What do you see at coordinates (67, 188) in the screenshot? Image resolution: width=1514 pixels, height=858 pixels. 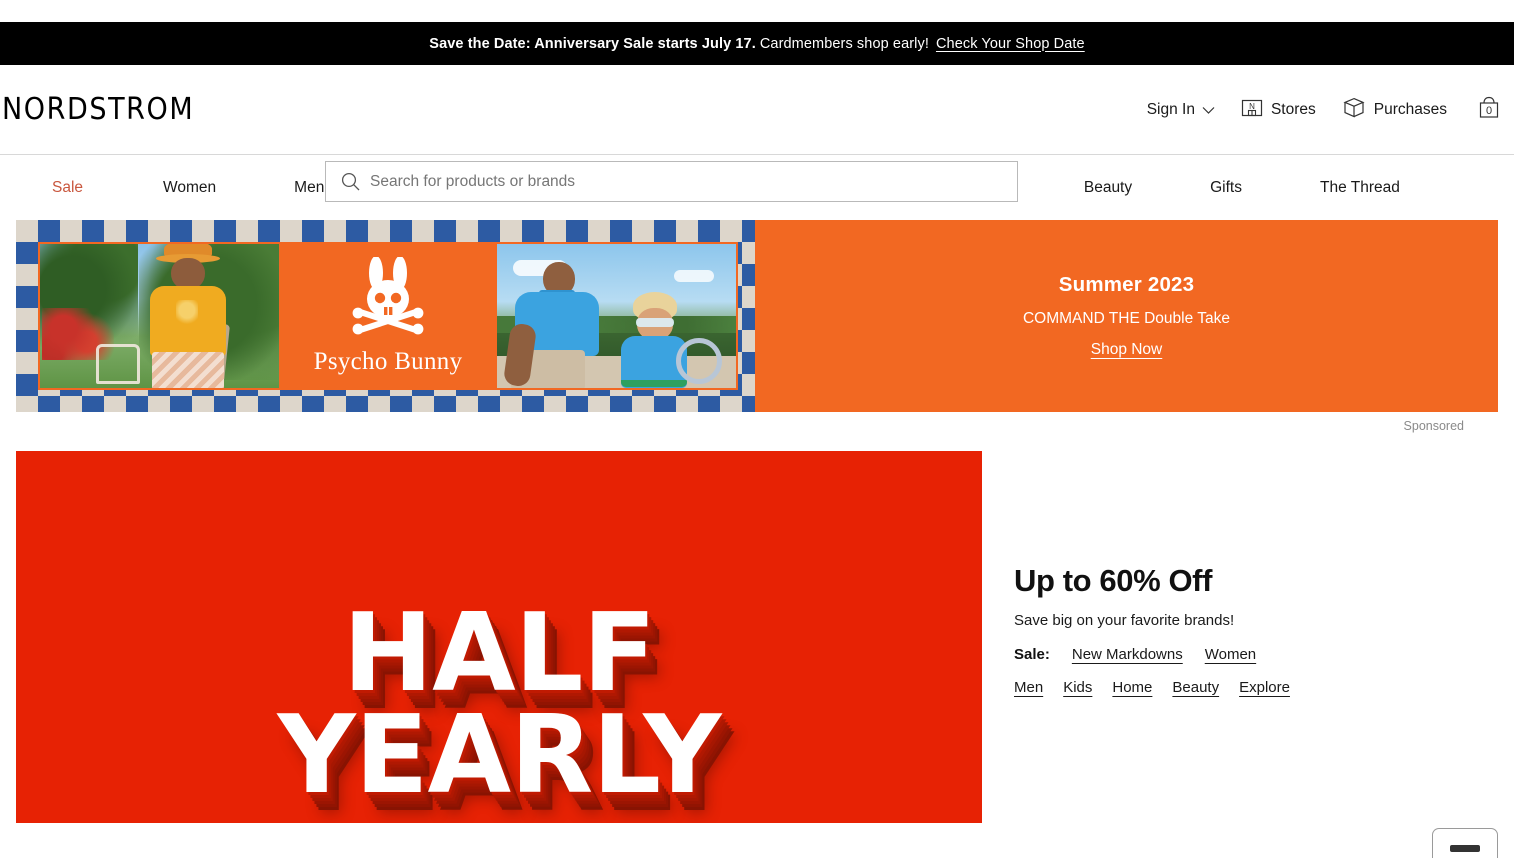 I see `nav-item-sale: Sale` at bounding box center [67, 188].